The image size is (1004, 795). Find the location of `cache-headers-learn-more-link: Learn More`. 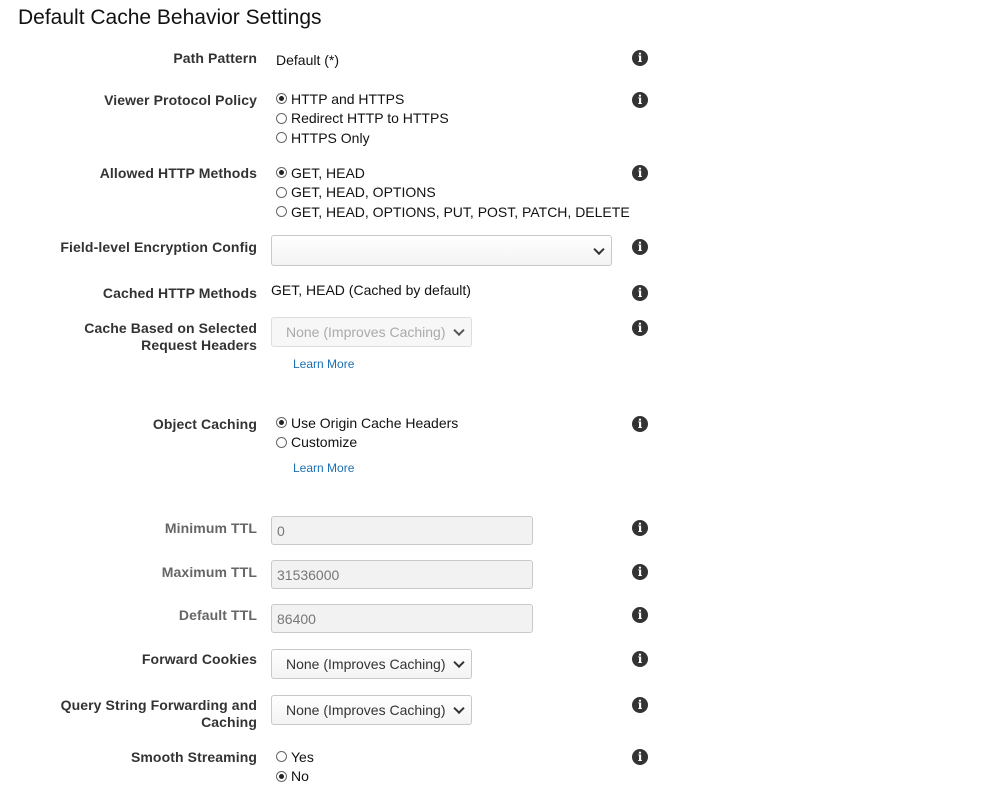

cache-headers-learn-more-link: Learn More is located at coordinates (323, 364).